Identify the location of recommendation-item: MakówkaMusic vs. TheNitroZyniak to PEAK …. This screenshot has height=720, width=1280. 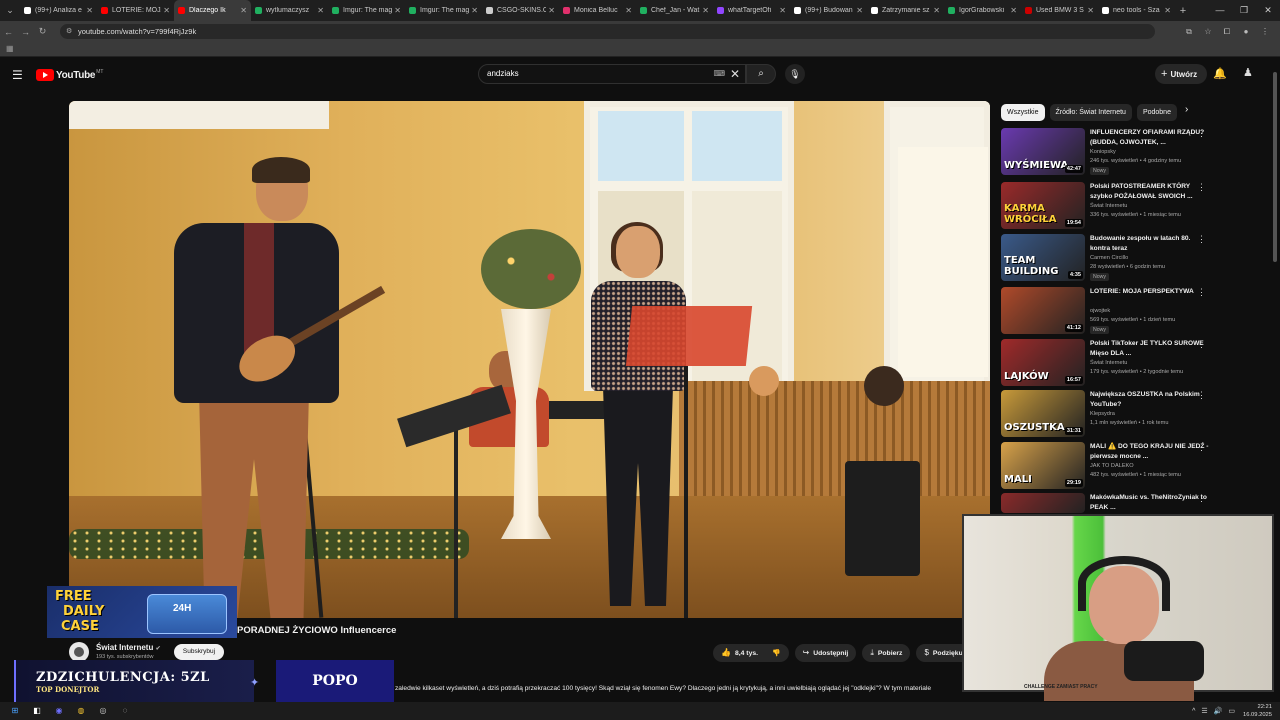
(1121, 503).